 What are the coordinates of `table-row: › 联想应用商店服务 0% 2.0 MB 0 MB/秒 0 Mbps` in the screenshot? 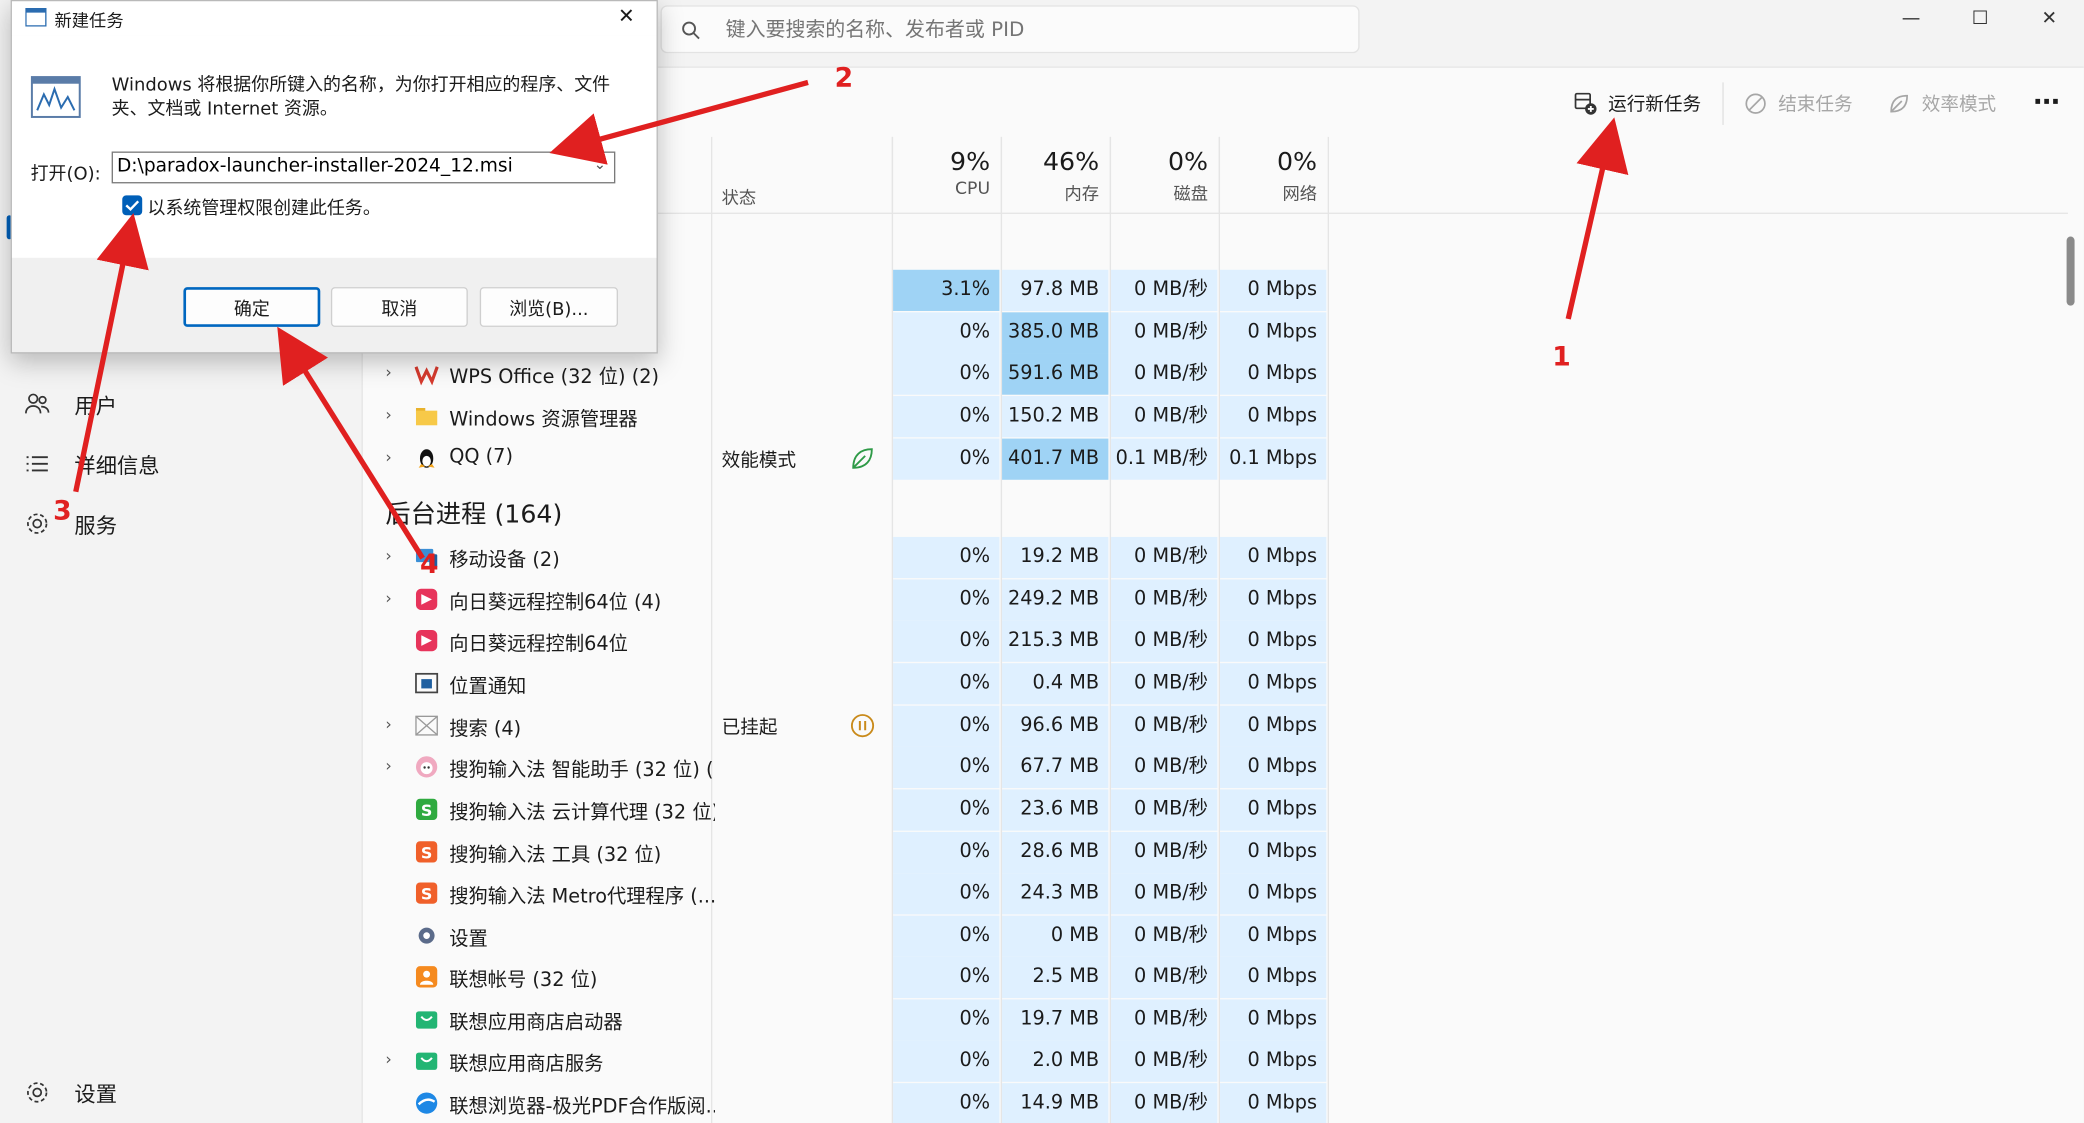 It's located at (846, 1061).